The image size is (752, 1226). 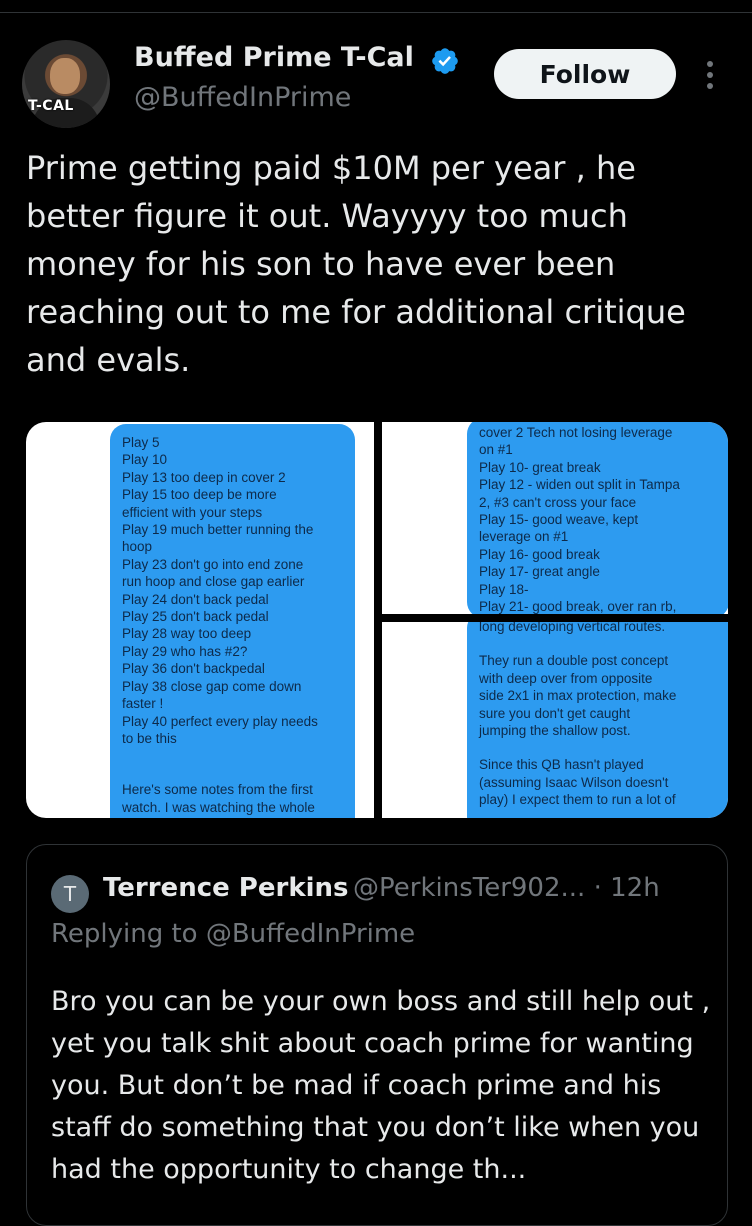 What do you see at coordinates (540, 467) in the screenshot?
I see `message-line: Play 10- great break` at bounding box center [540, 467].